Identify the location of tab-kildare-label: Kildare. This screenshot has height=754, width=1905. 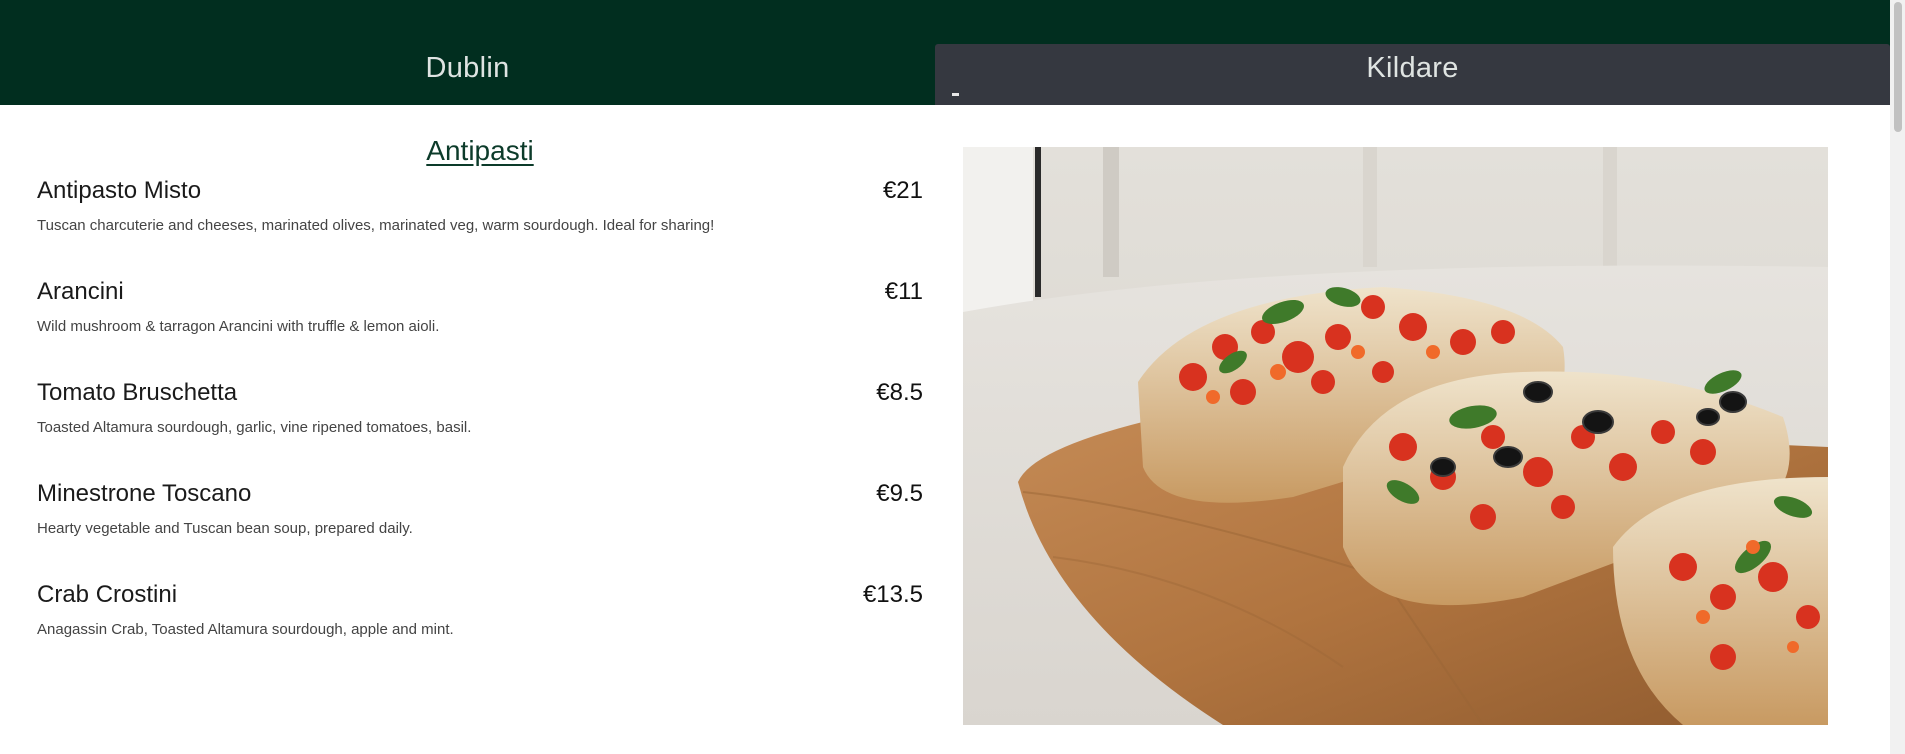
(1412, 68).